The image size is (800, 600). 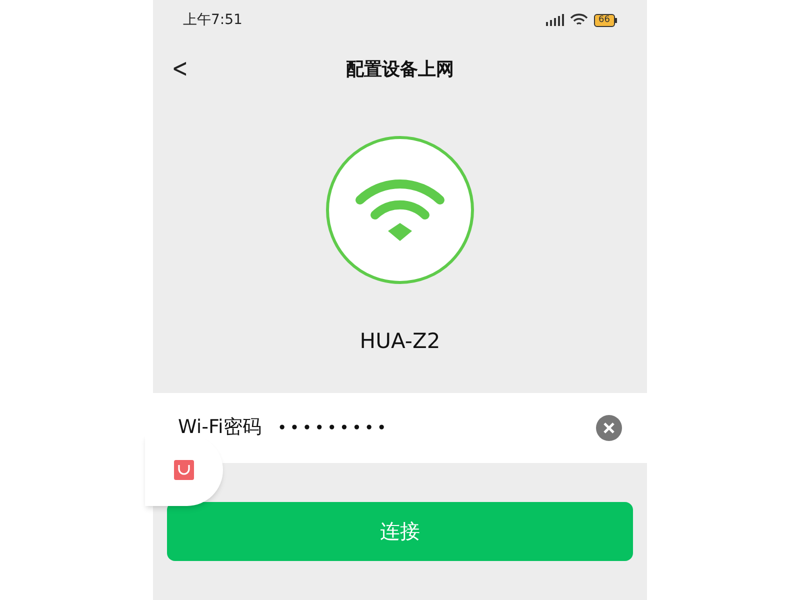 What do you see at coordinates (212, 20) in the screenshot?
I see `status-time: 上午7:51` at bounding box center [212, 20].